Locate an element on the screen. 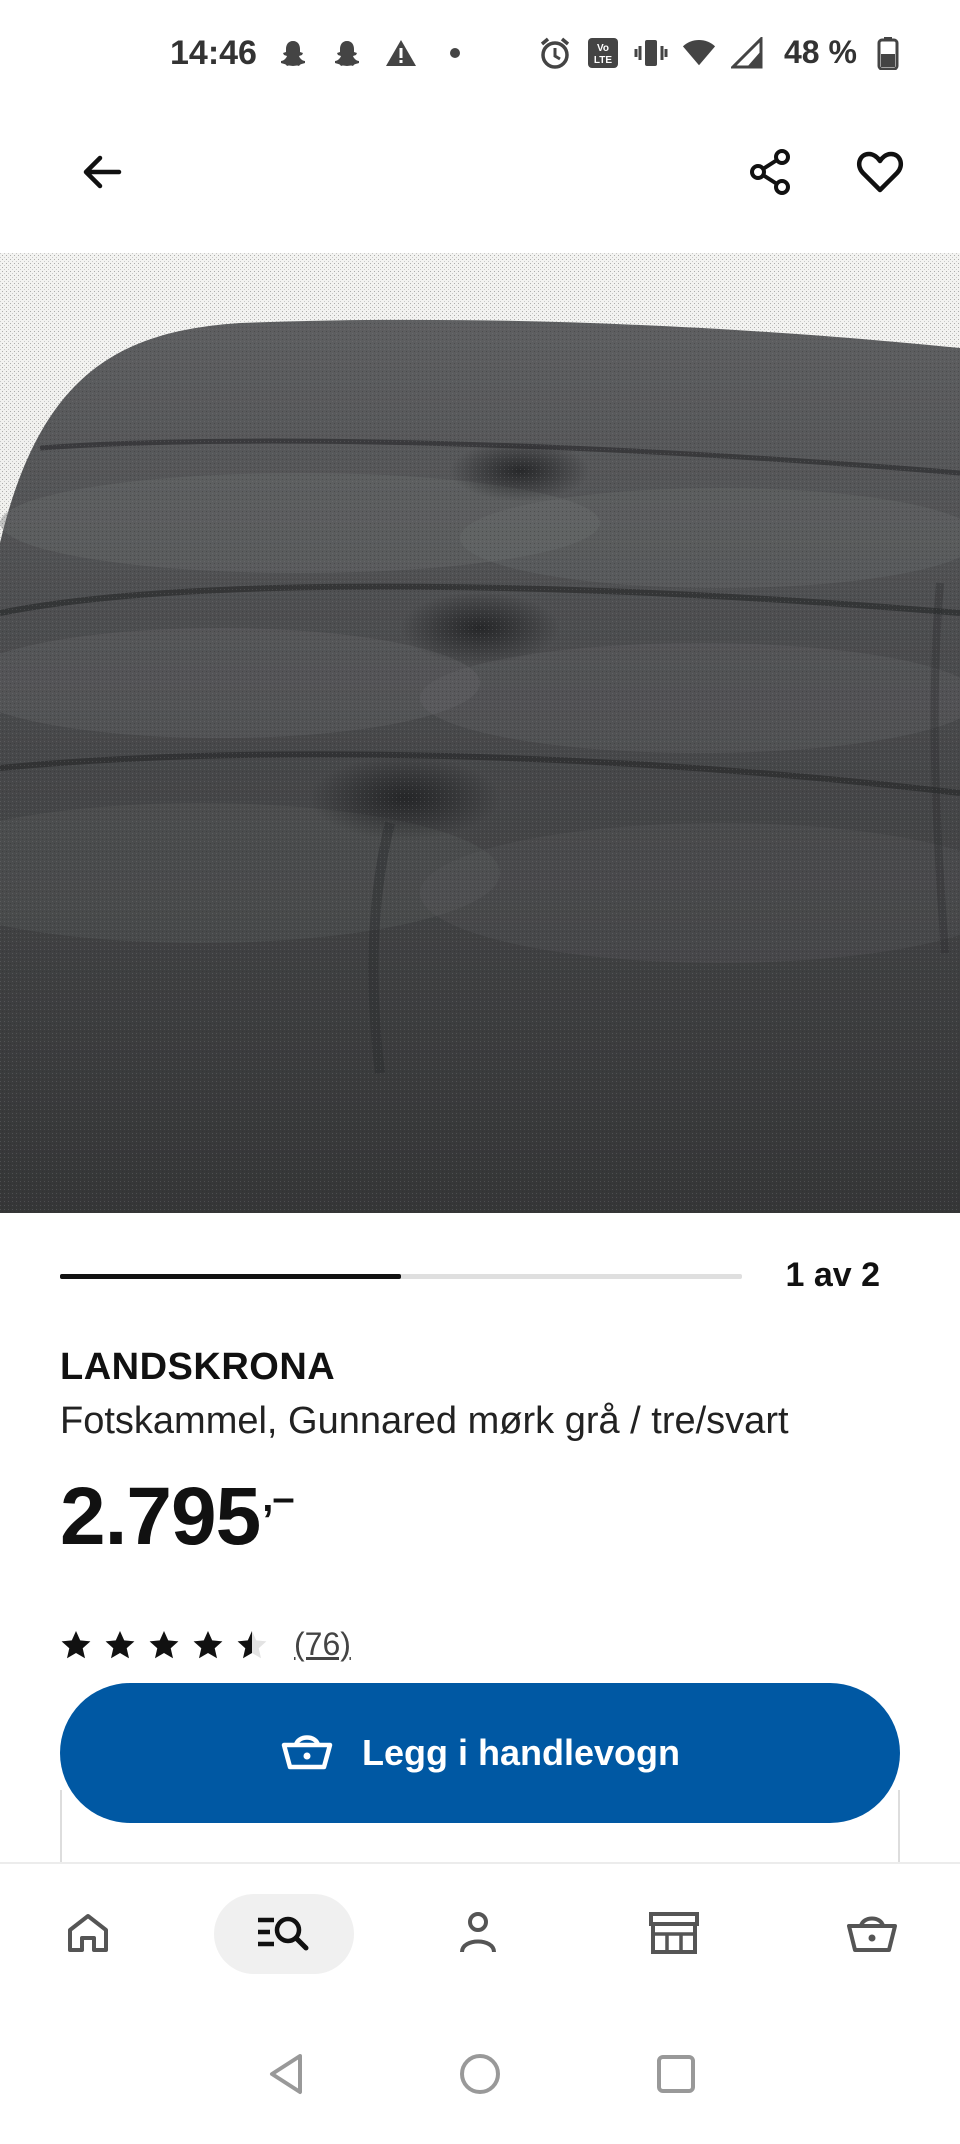  nav-cart is located at coordinates (872, 1934).